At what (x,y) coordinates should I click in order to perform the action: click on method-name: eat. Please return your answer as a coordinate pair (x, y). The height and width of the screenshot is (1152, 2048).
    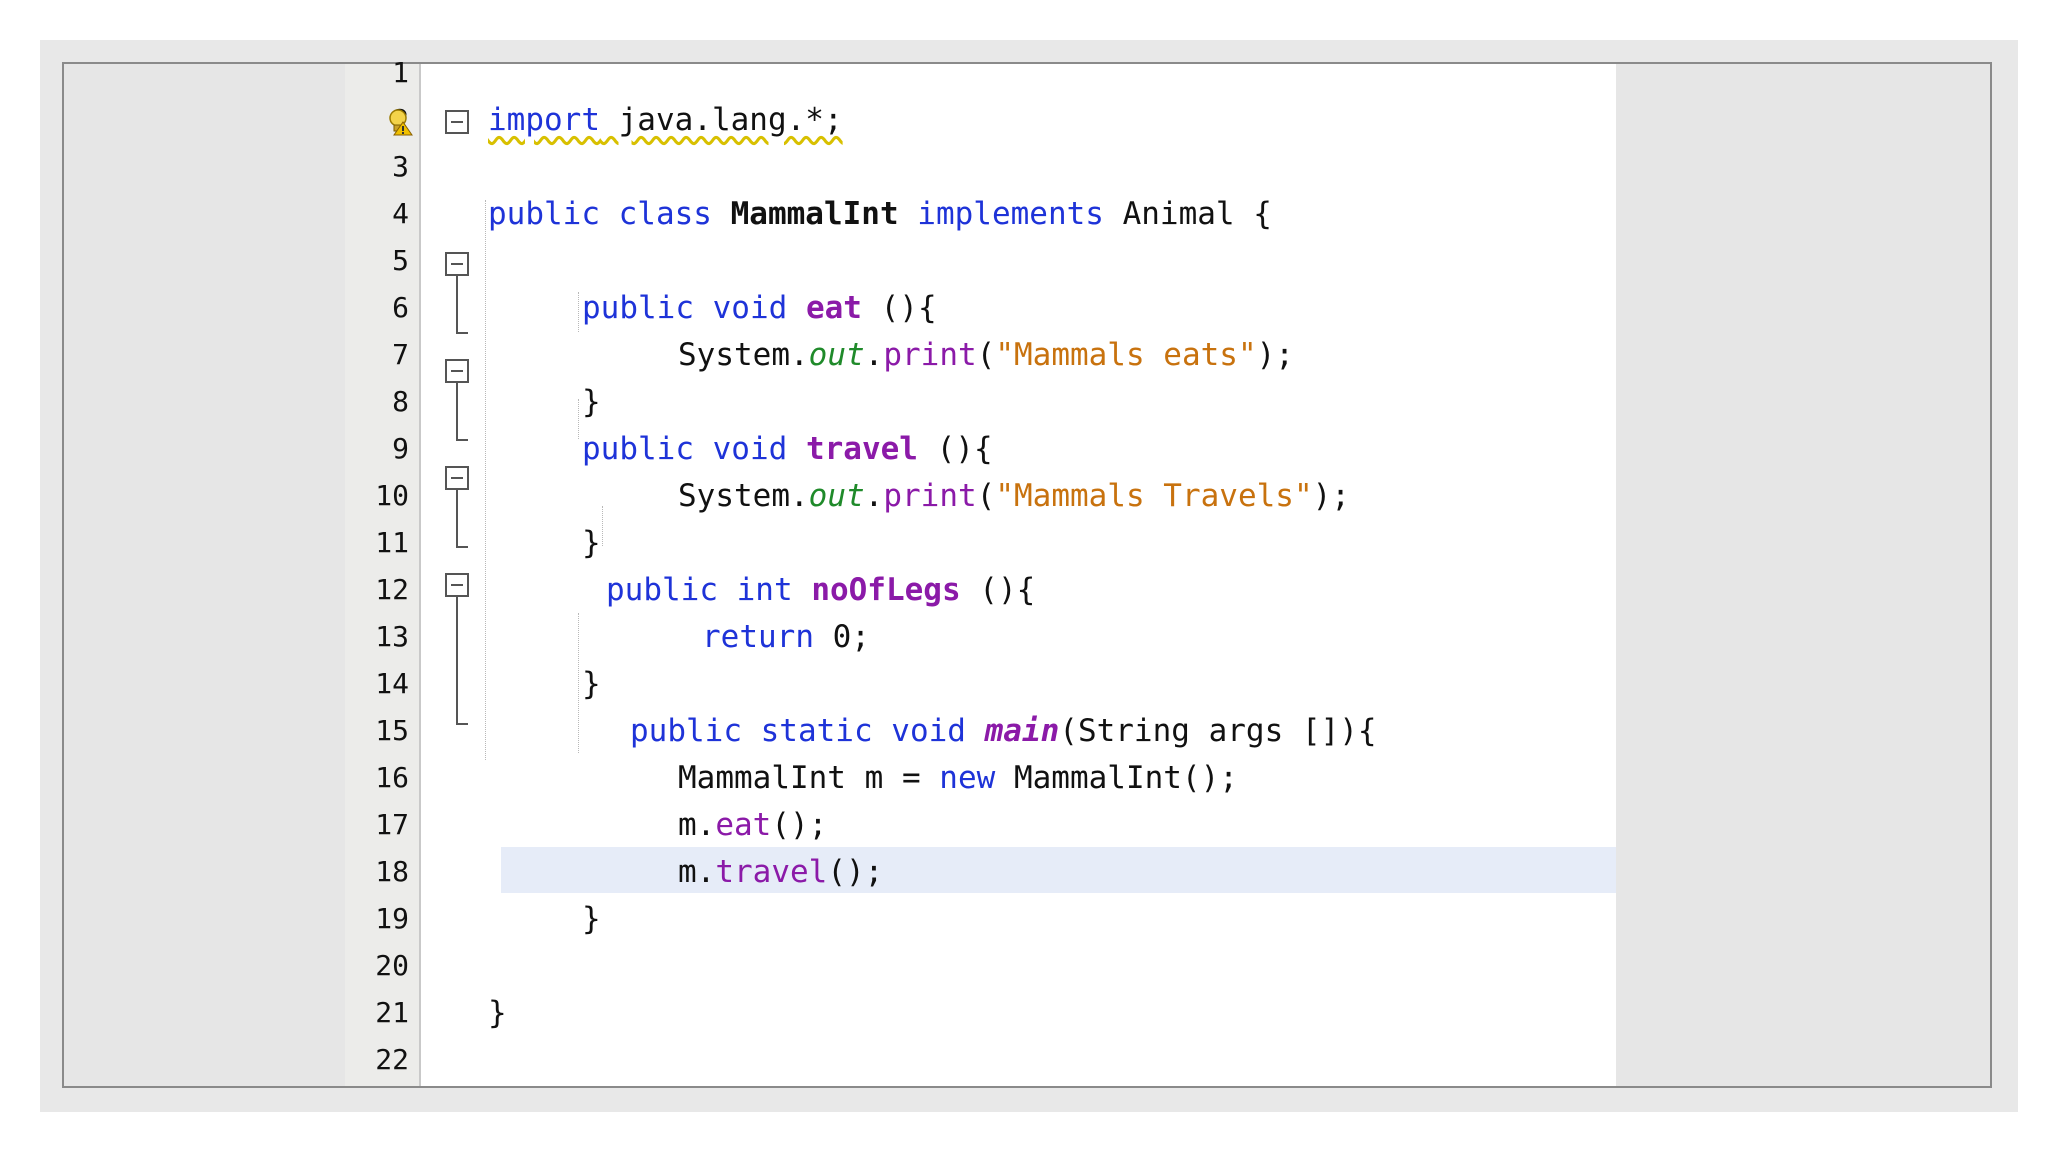
    Looking at the image, I should click on (833, 308).